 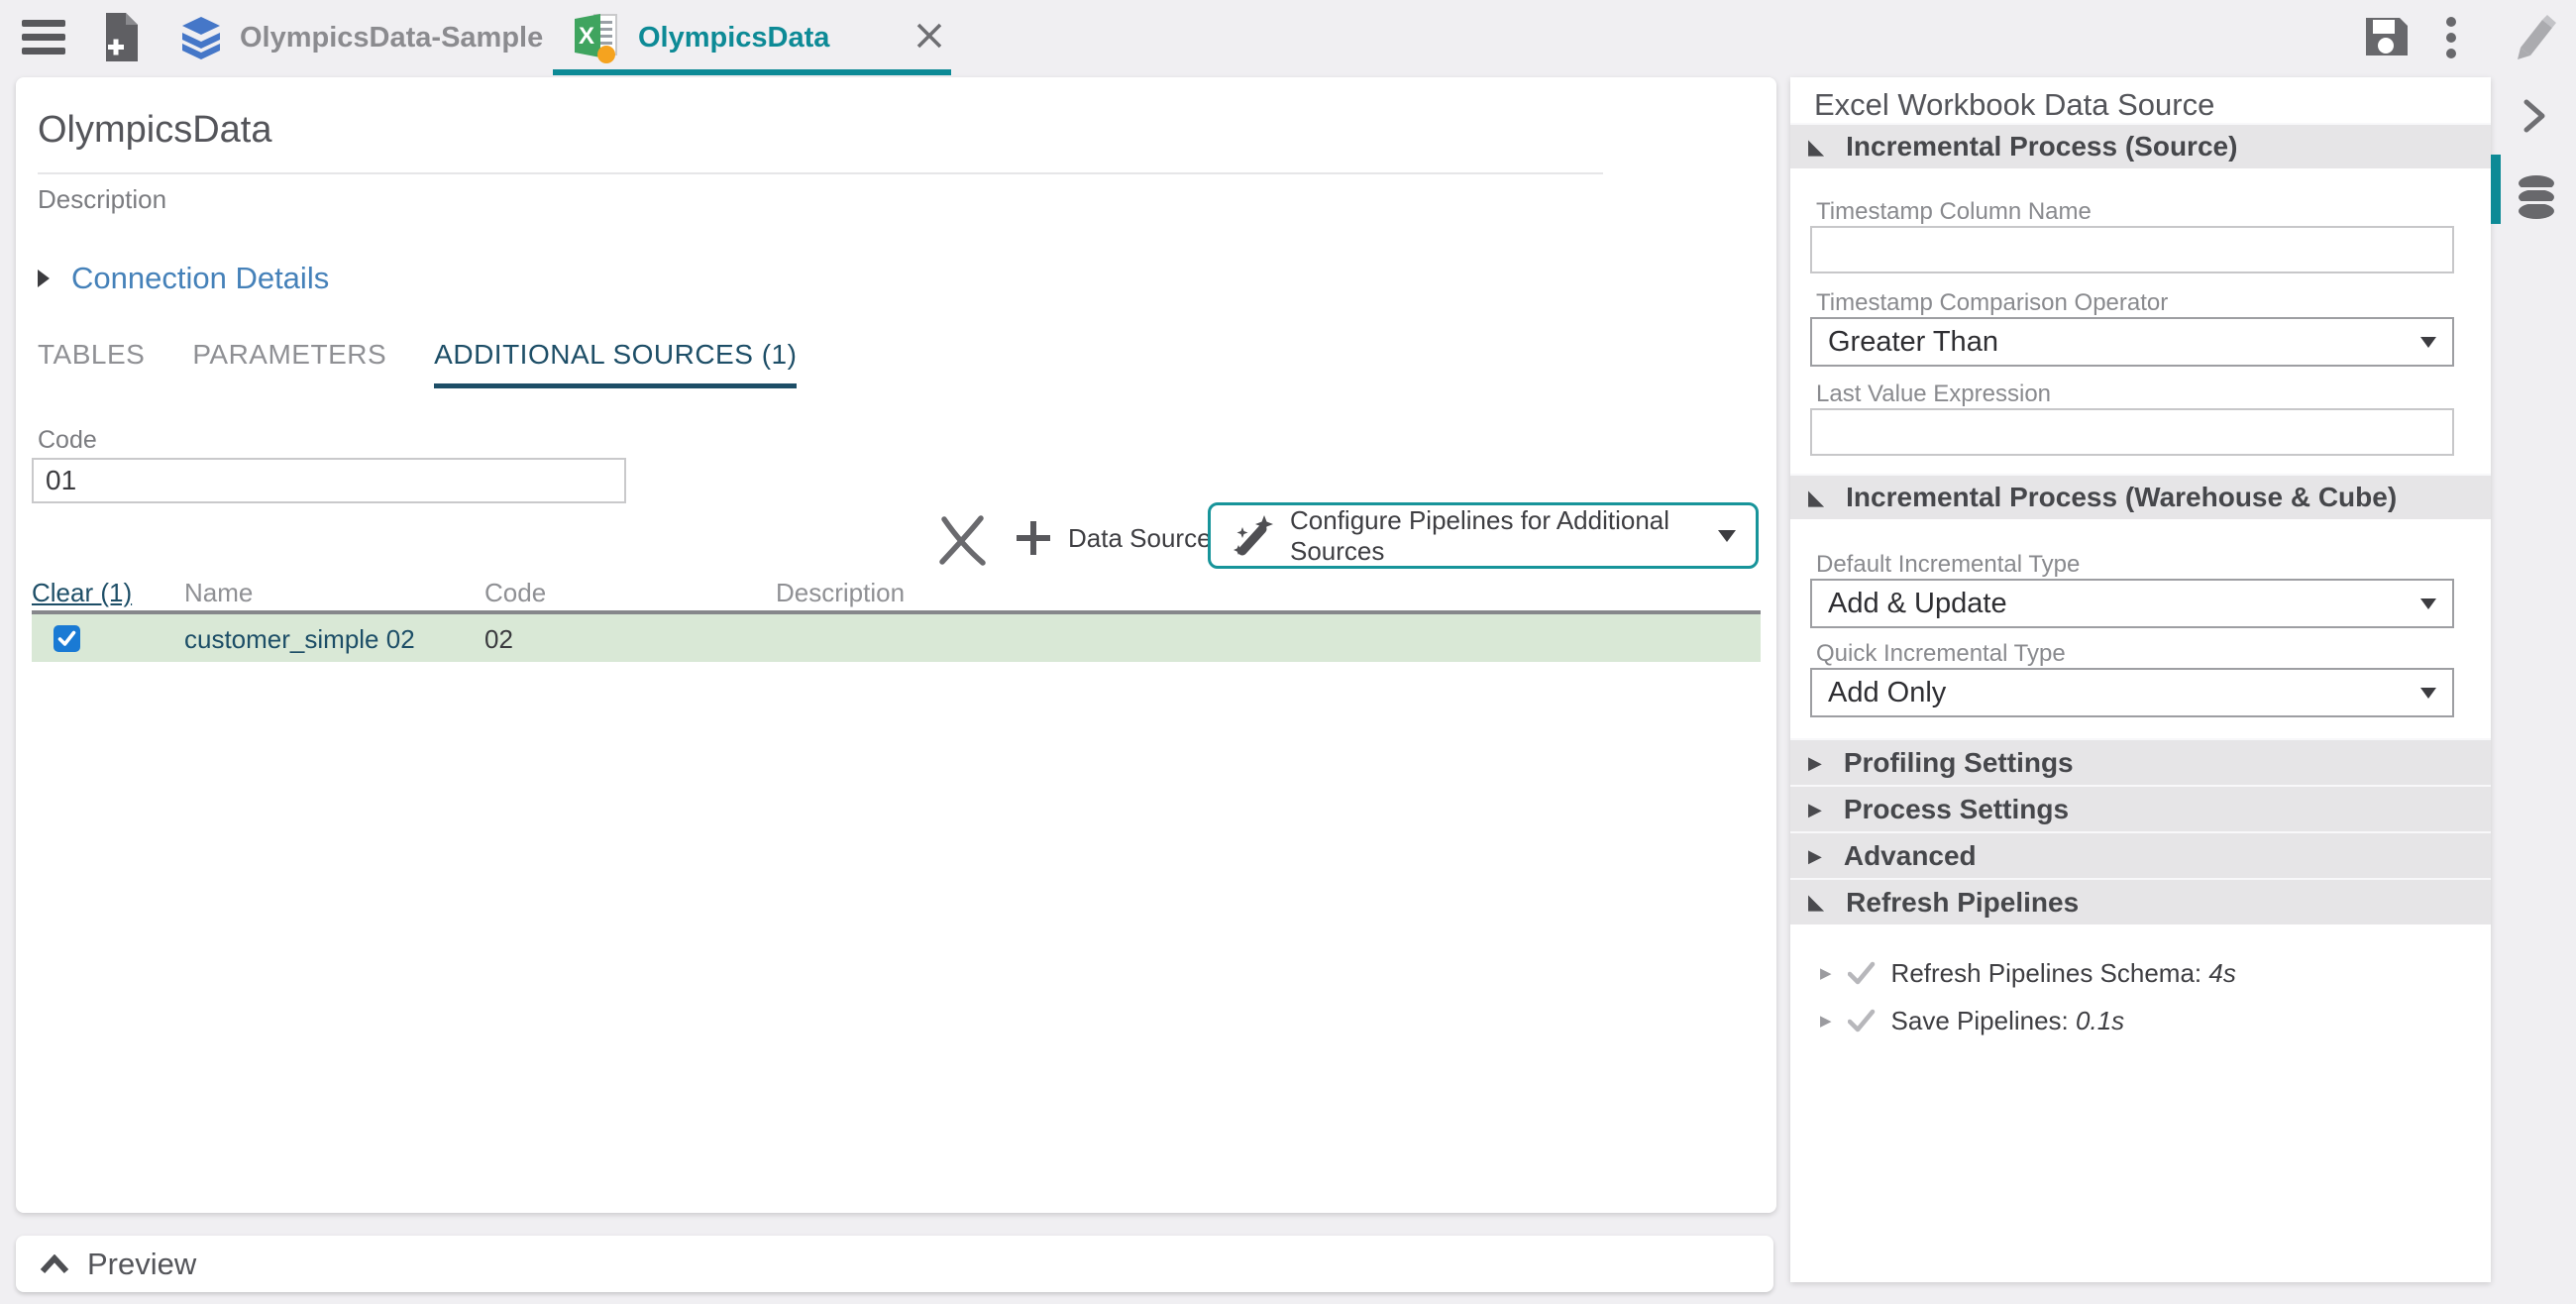 What do you see at coordinates (44, 38) in the screenshot?
I see `menu-icon` at bounding box center [44, 38].